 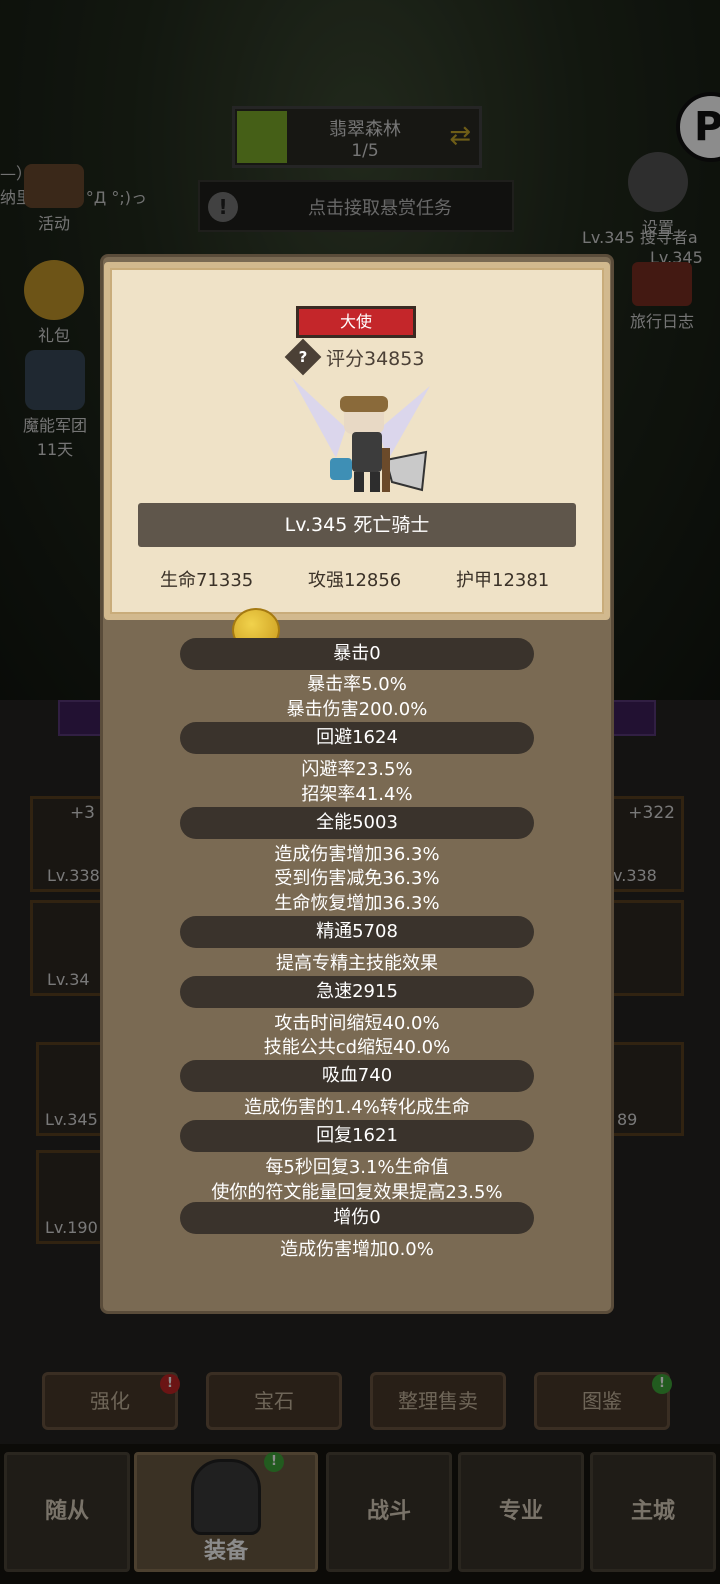 I want to click on score-value: 评分34853, so click(x=375, y=359).